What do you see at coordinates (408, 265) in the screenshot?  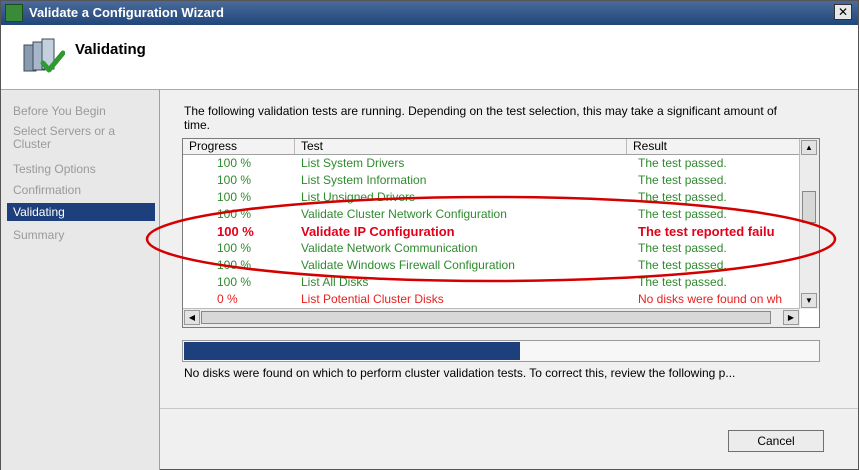 I see `row-test: Validate Windows Firewall Configuration` at bounding box center [408, 265].